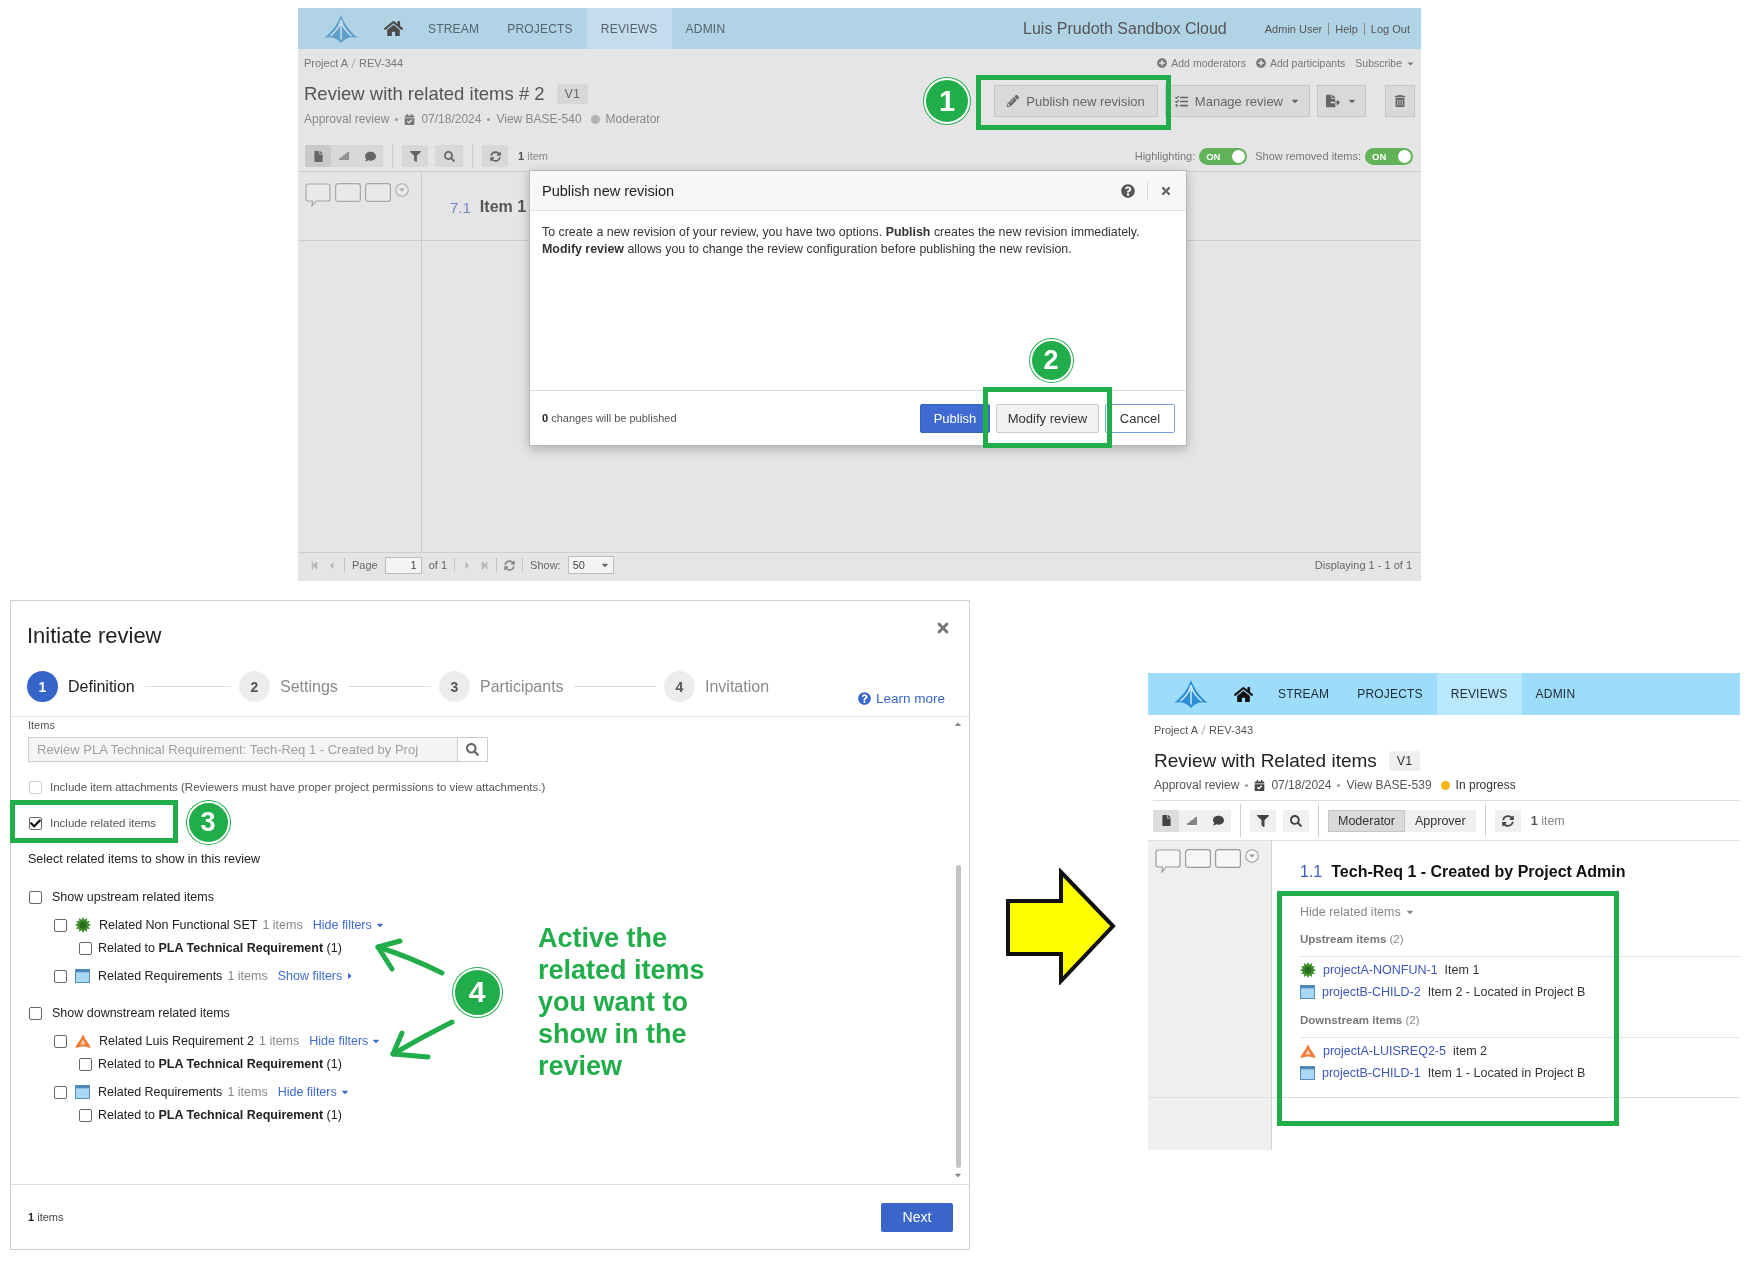  Describe the element at coordinates (1400, 101) in the screenshot. I see `delete-button` at that location.